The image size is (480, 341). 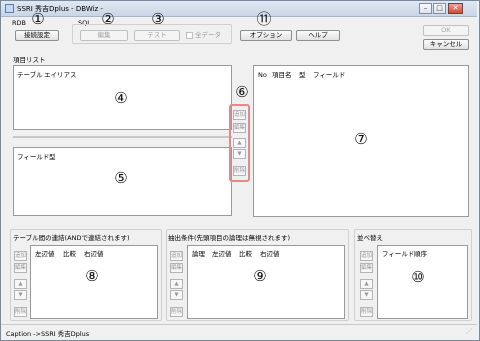 I want to click on marker-6: ⑥, so click(x=242, y=92).